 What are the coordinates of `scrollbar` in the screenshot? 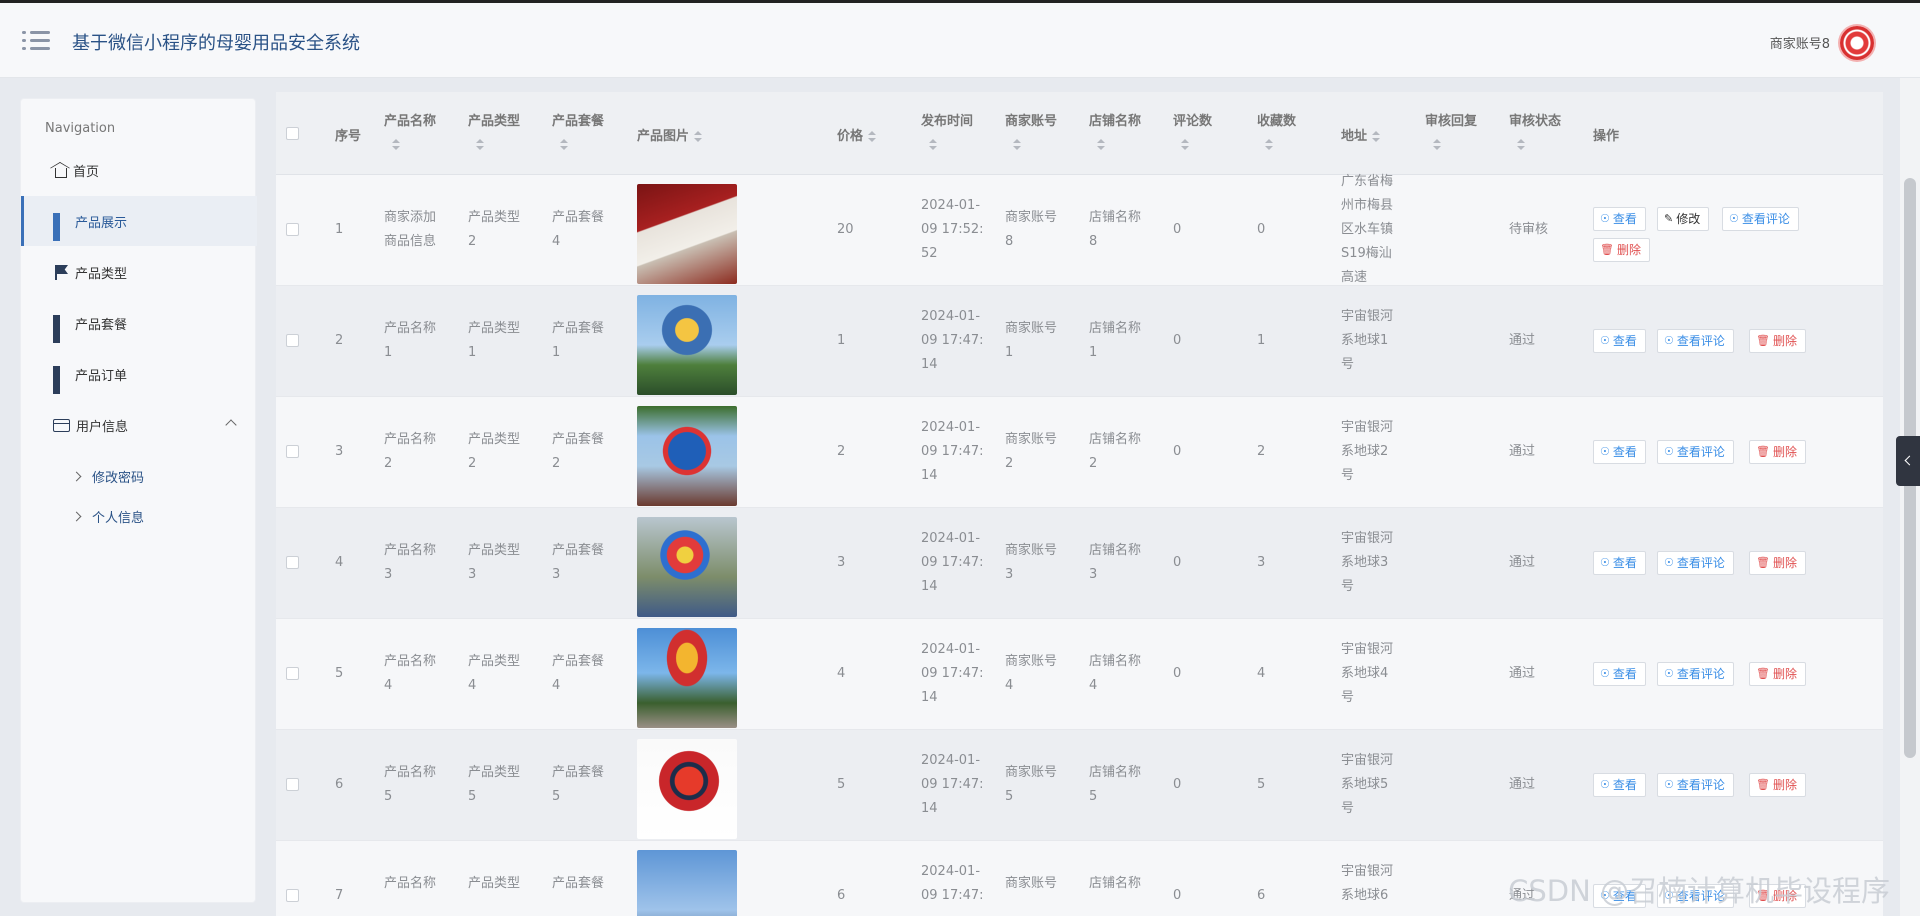 It's located at (1910, 497).